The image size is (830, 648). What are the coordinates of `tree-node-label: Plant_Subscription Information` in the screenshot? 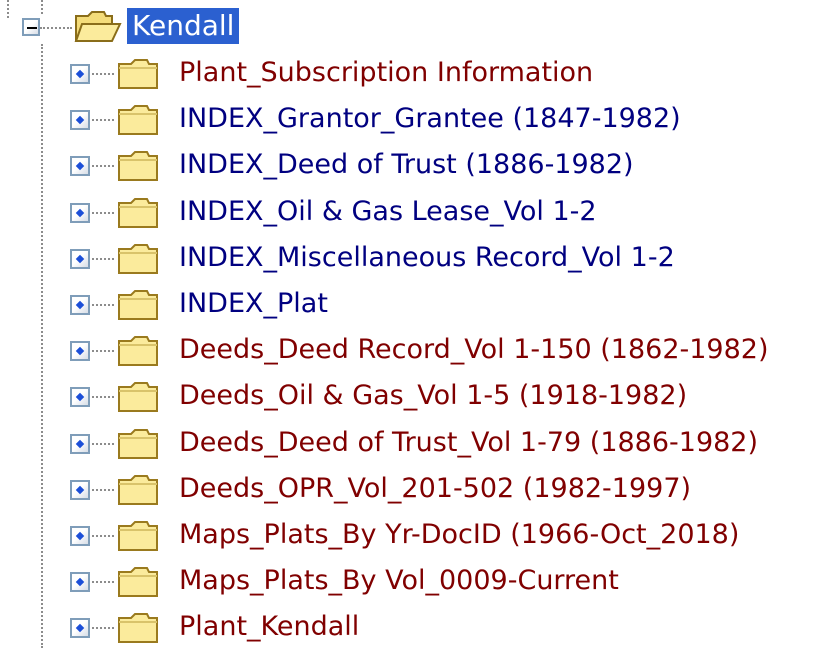 It's located at (386, 73).